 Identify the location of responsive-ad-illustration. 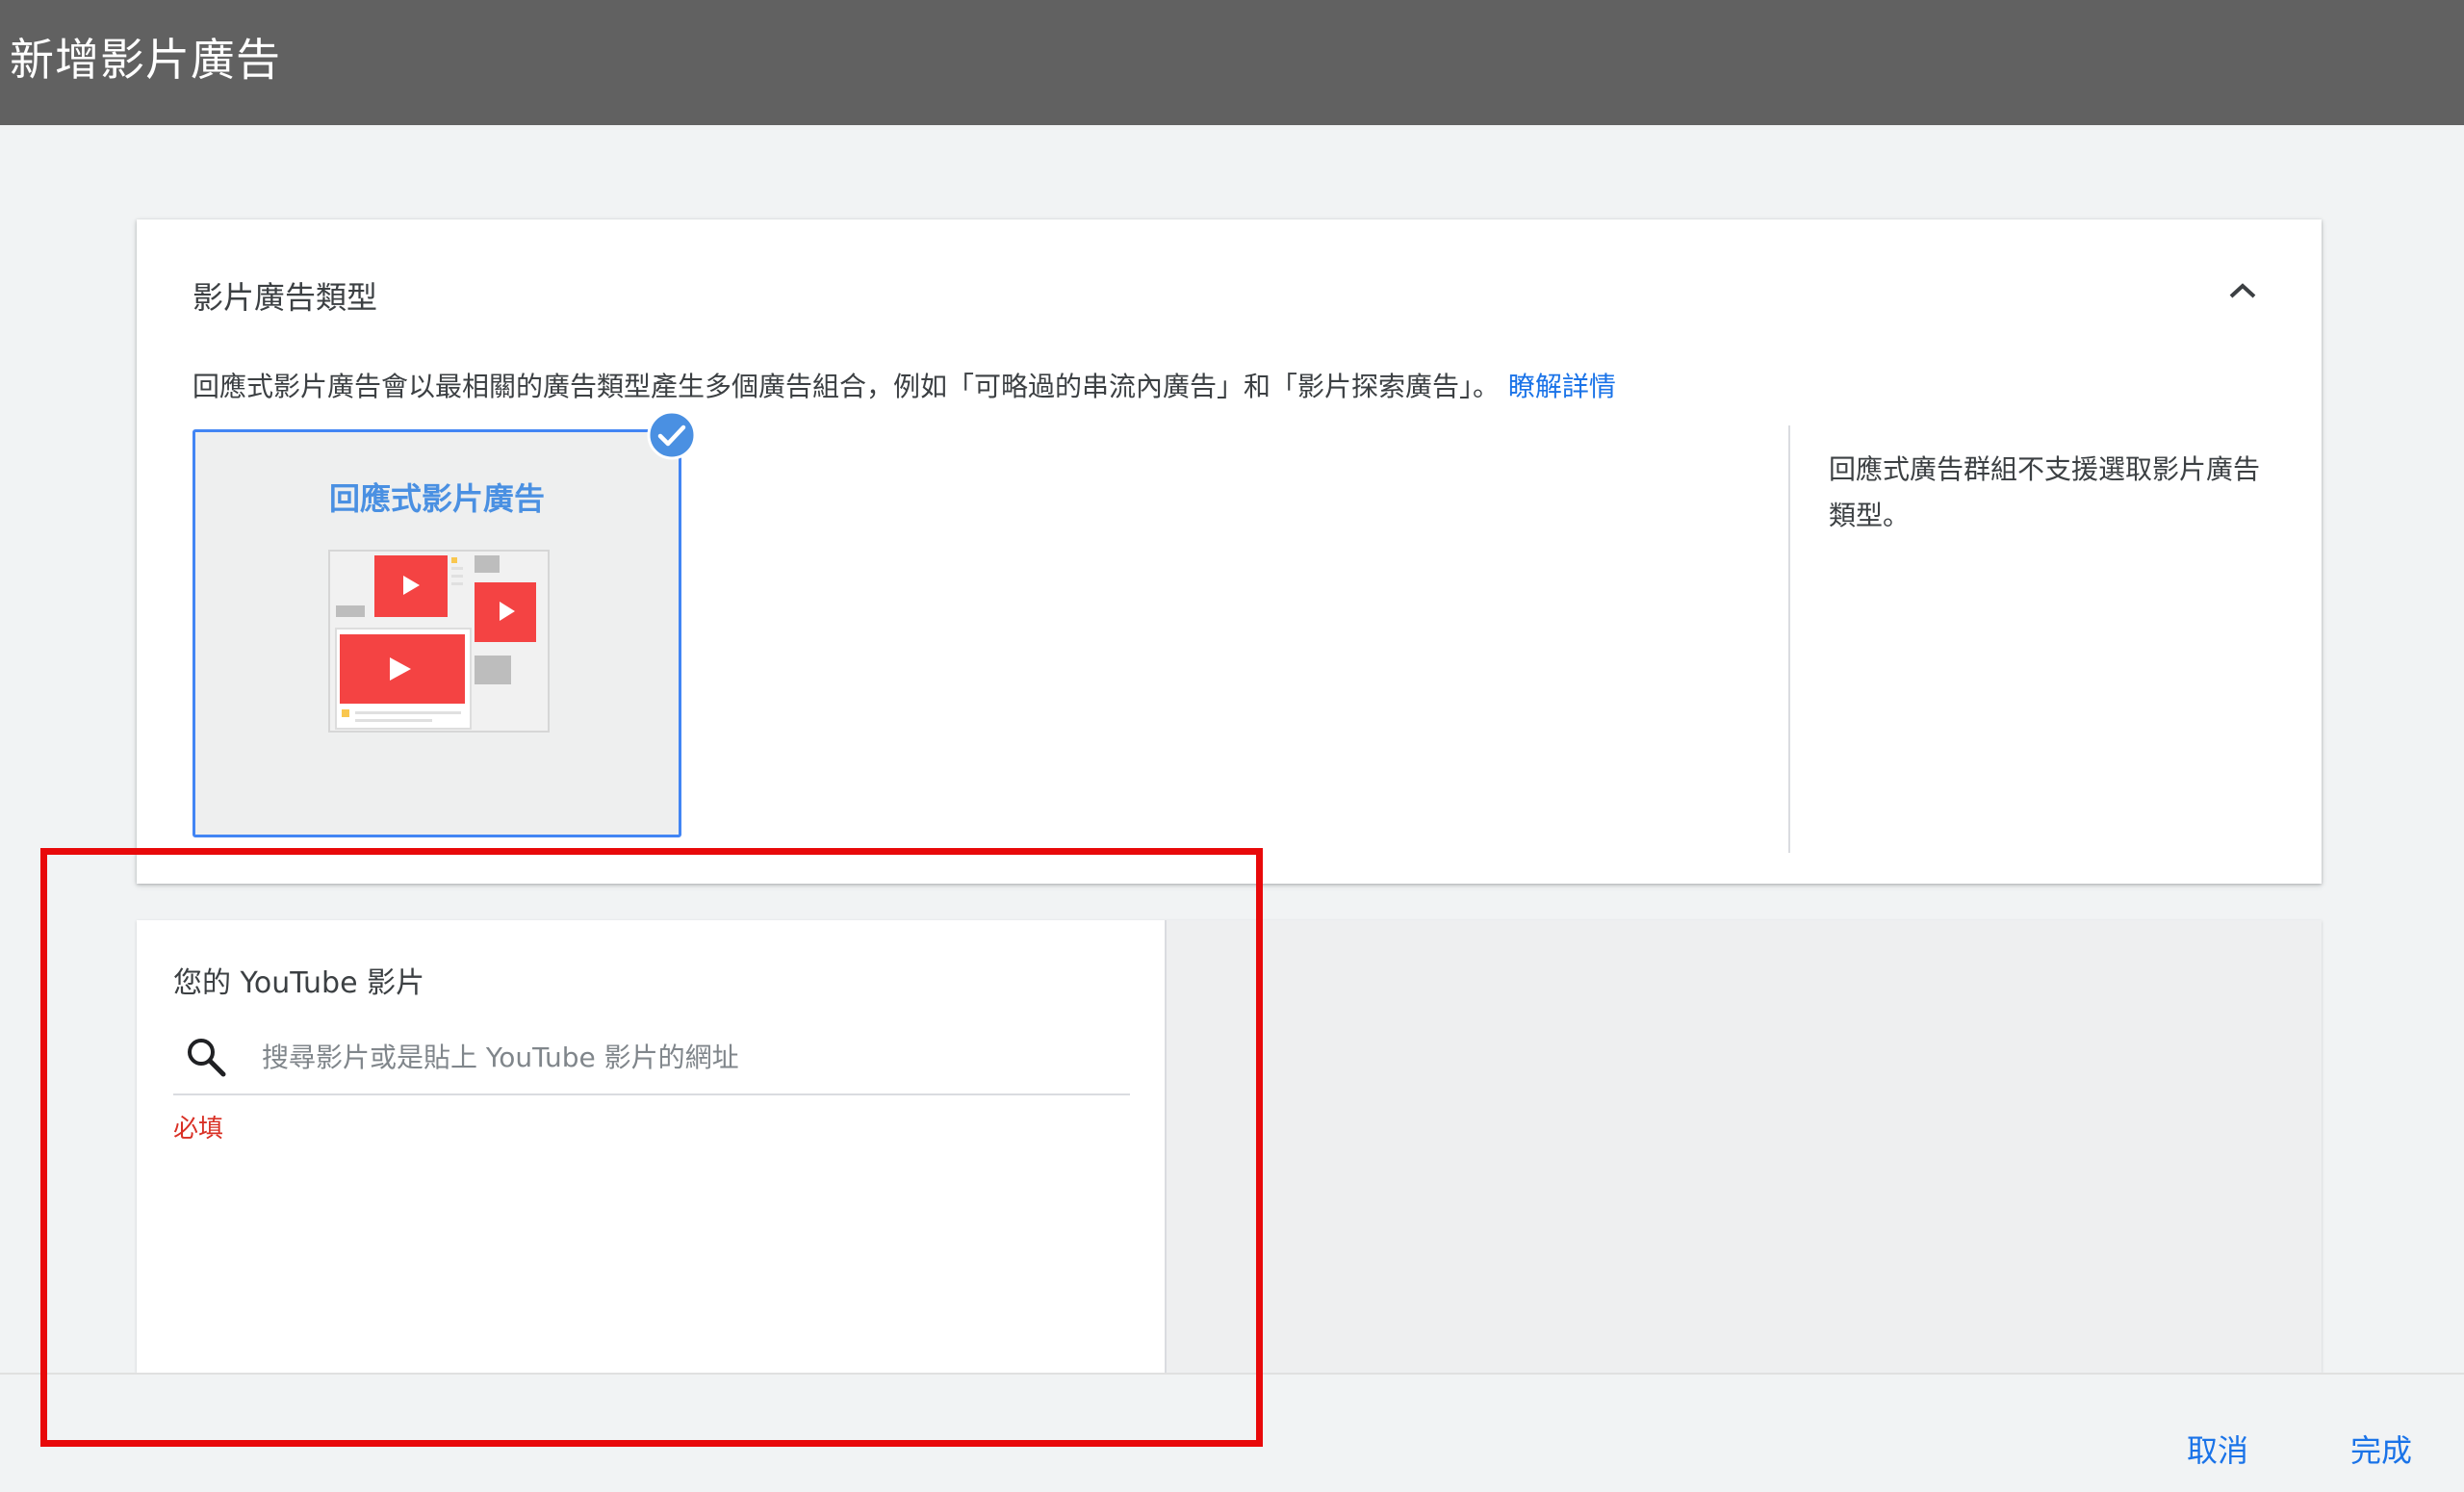
(439, 641).